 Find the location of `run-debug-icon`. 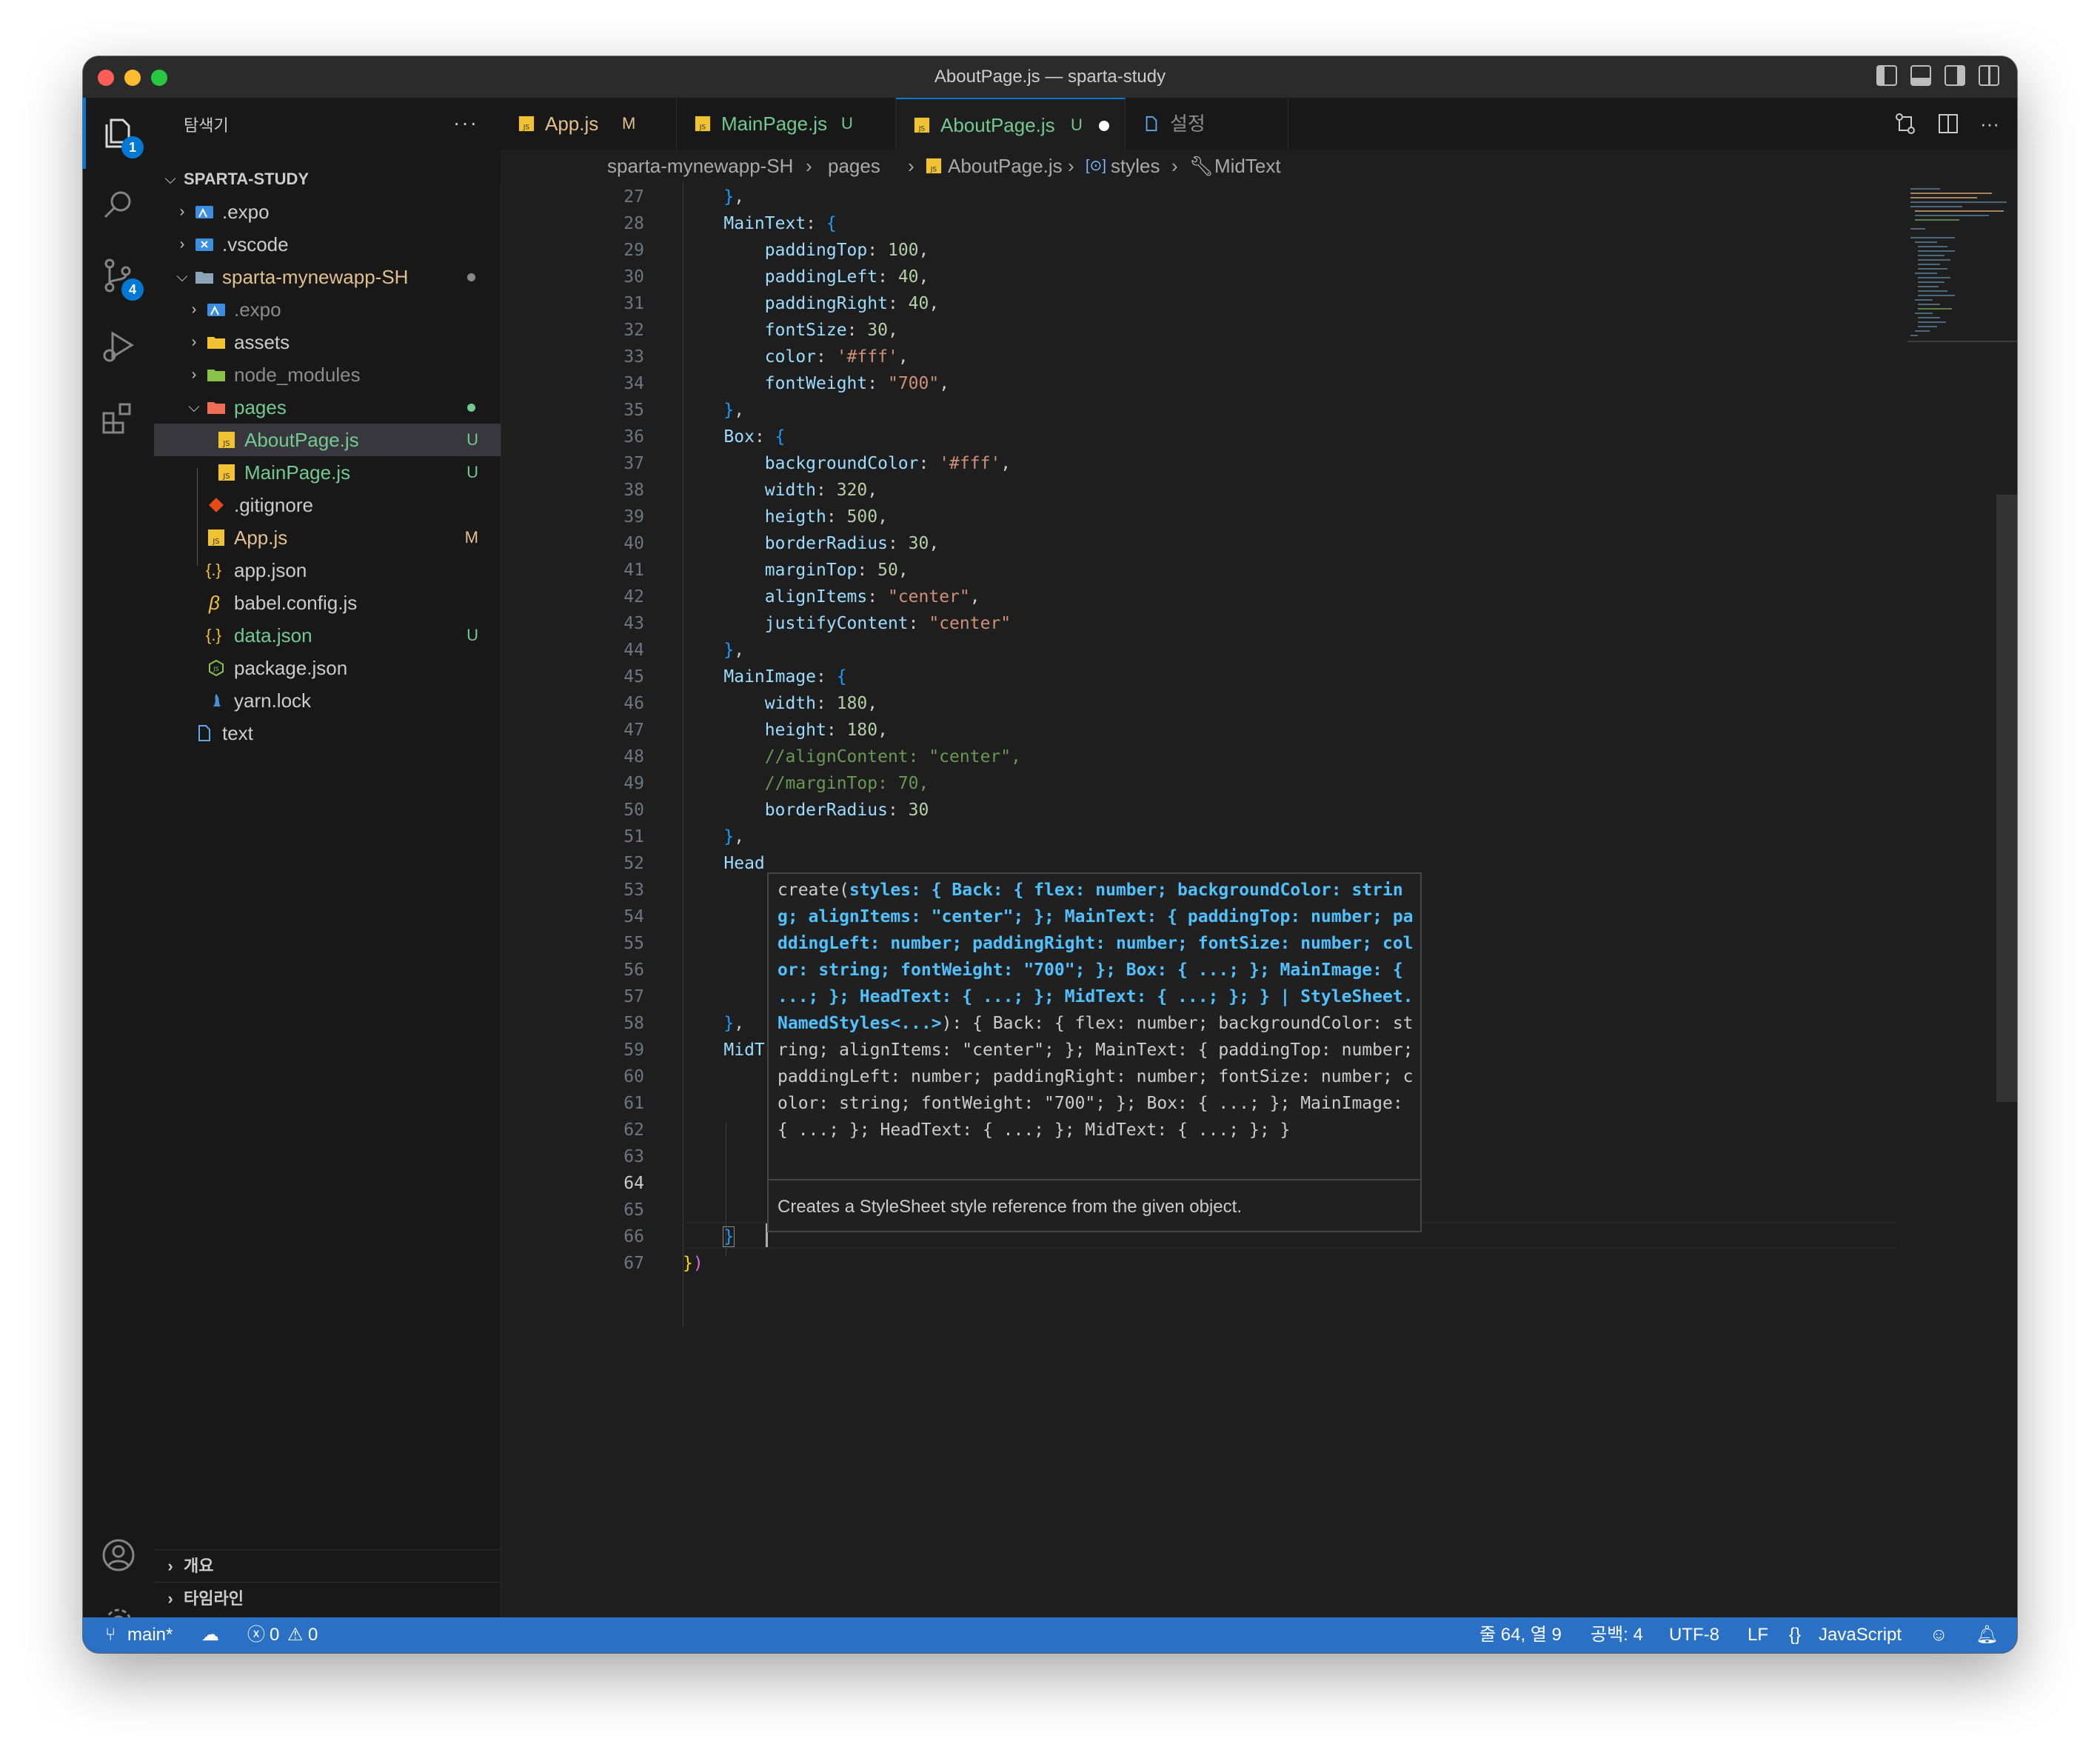

run-debug-icon is located at coordinates (118, 346).